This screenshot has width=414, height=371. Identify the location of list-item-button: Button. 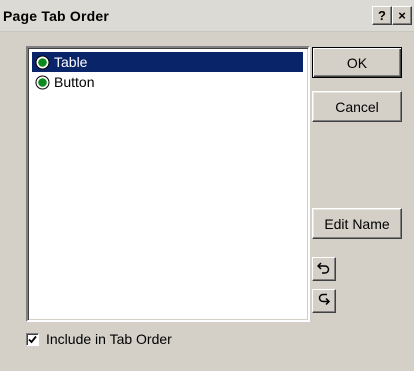
(167, 82).